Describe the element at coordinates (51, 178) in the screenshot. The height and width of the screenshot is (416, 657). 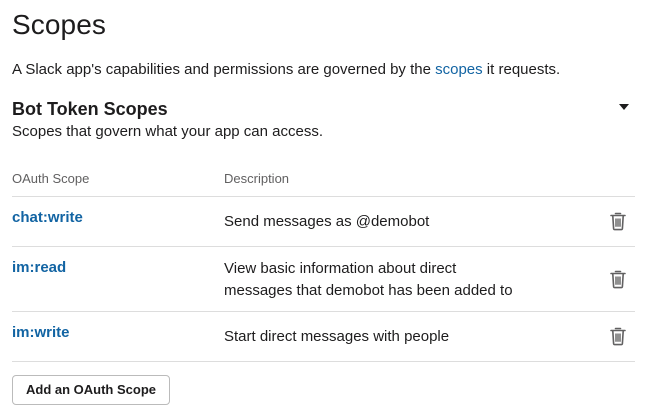
I see `column-header-oauth-scope: OAuth Scope` at that location.